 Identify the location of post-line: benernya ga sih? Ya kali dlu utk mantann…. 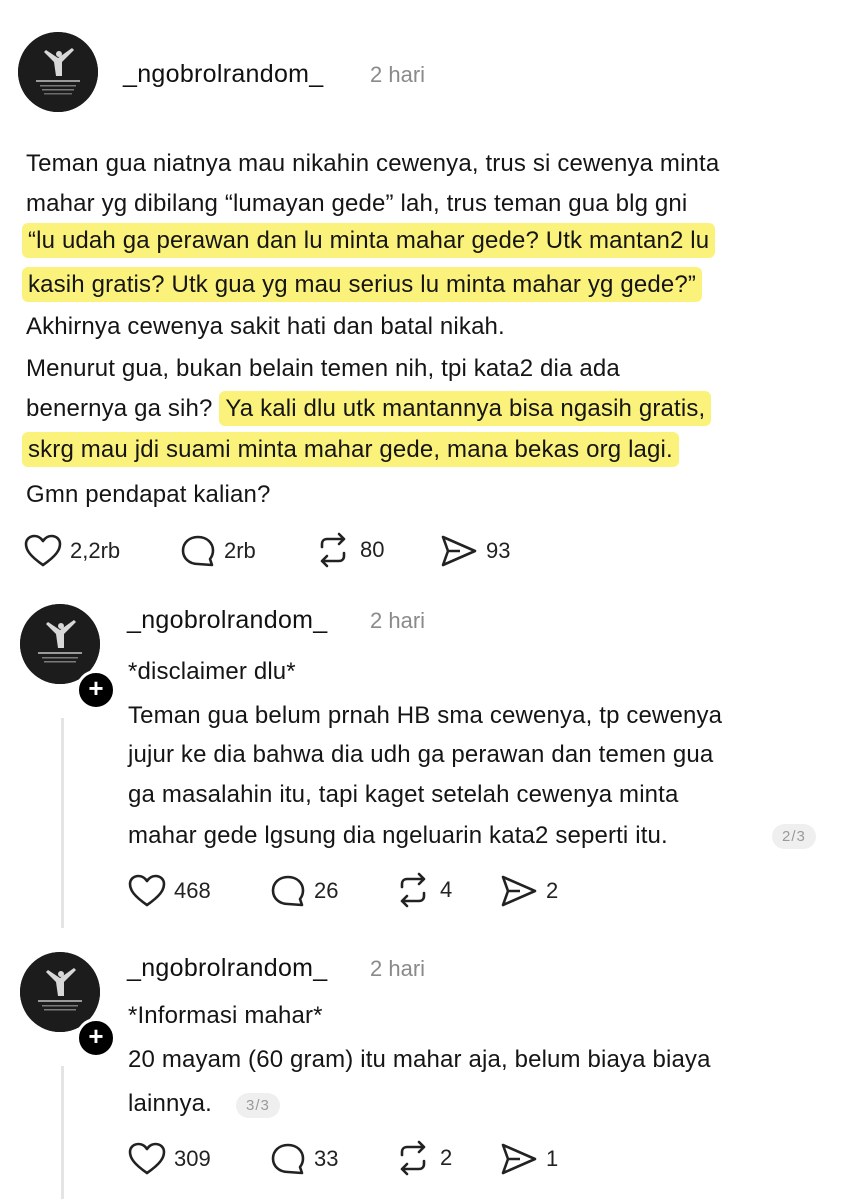
(369, 408).